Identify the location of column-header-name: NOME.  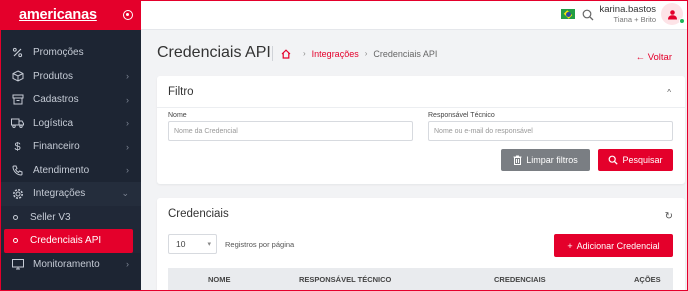
(219, 279).